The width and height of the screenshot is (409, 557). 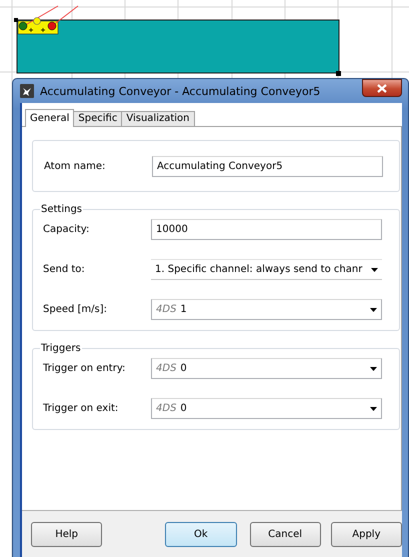 I want to click on tab: Specific, so click(x=97, y=118).